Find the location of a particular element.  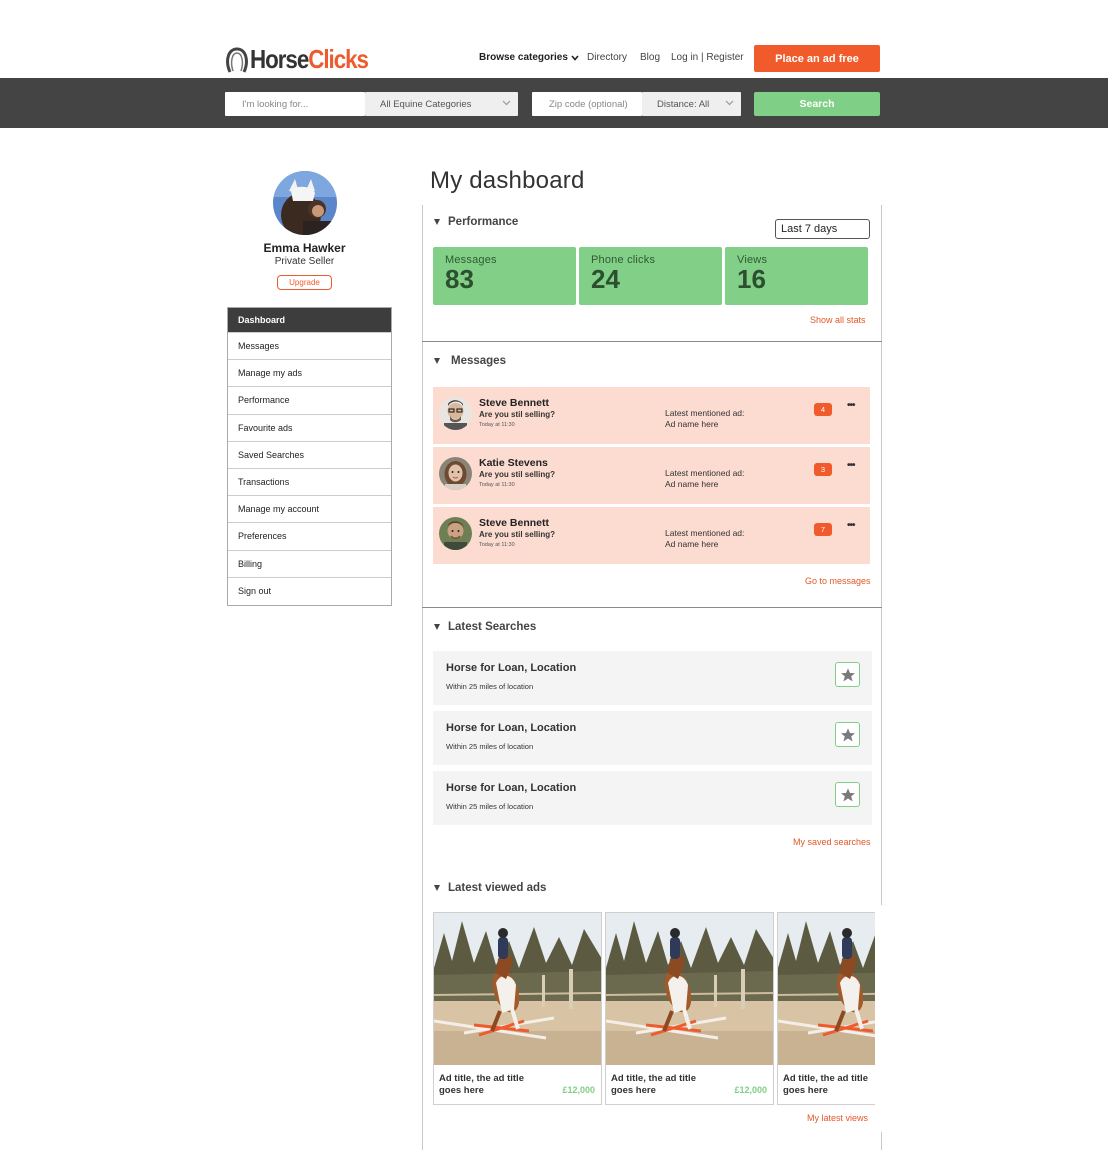

searches-section-toggle: Latest Searches is located at coordinates (485, 627).